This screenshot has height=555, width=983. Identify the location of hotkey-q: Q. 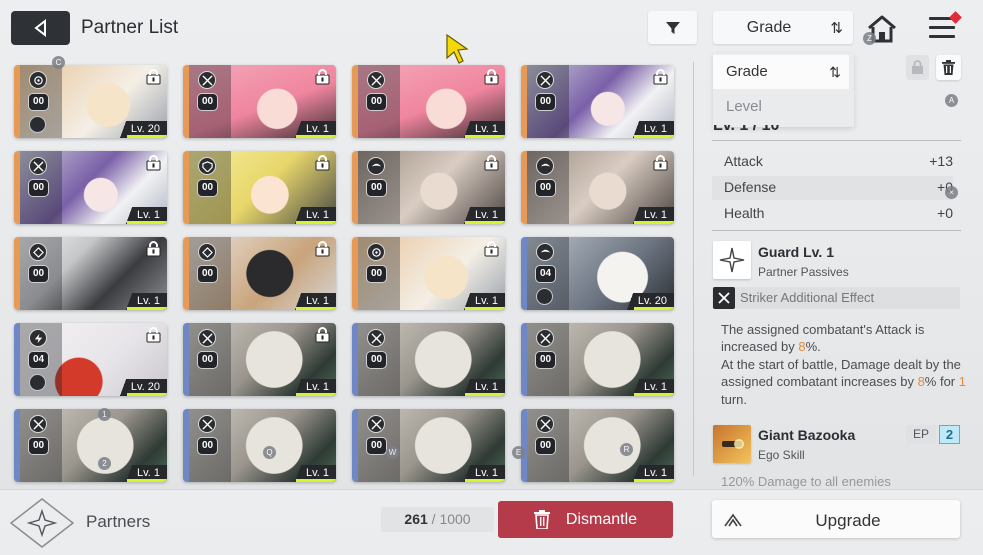
(269, 452).